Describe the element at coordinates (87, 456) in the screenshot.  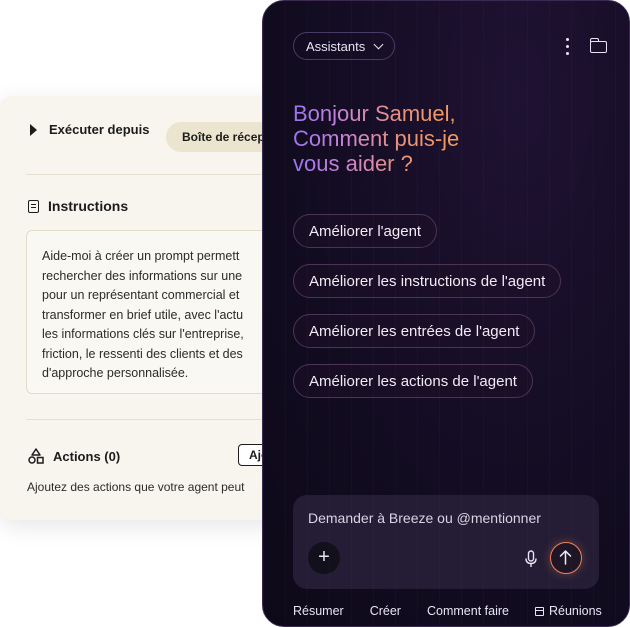
I see `actions-title: Actions (0)` at that location.